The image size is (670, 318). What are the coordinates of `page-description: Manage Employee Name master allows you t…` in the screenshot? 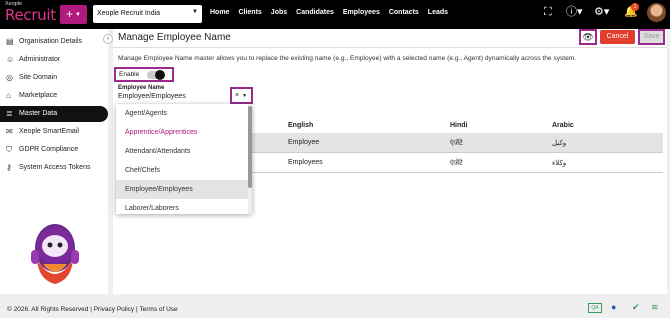 It's located at (347, 58).